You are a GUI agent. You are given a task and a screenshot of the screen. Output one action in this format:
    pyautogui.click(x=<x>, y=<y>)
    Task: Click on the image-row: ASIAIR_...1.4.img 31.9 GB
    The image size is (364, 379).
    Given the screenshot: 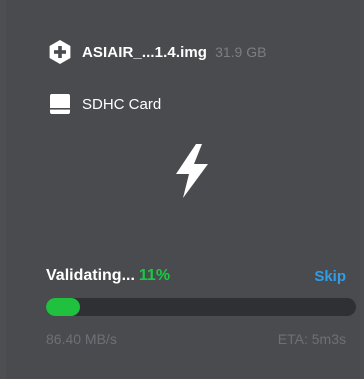 What is the action you would take?
    pyautogui.click(x=156, y=52)
    